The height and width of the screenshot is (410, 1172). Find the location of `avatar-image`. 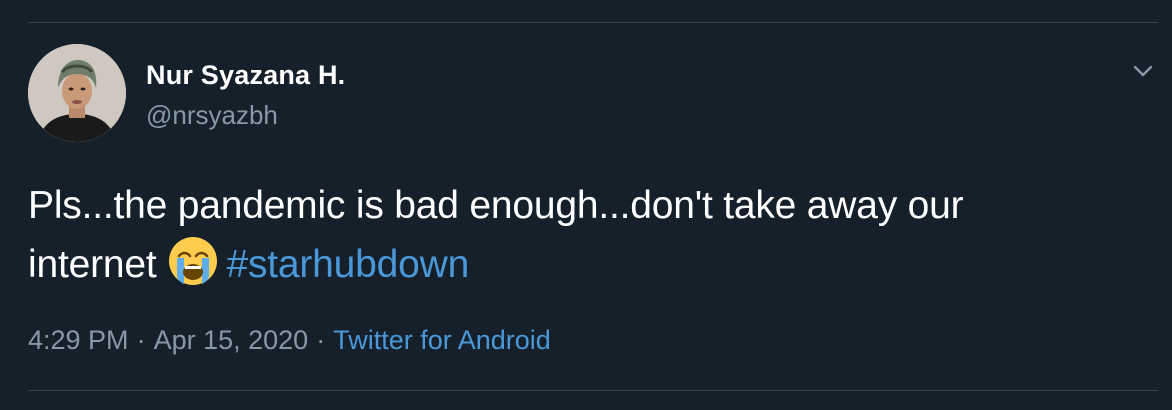

avatar-image is located at coordinates (77, 93).